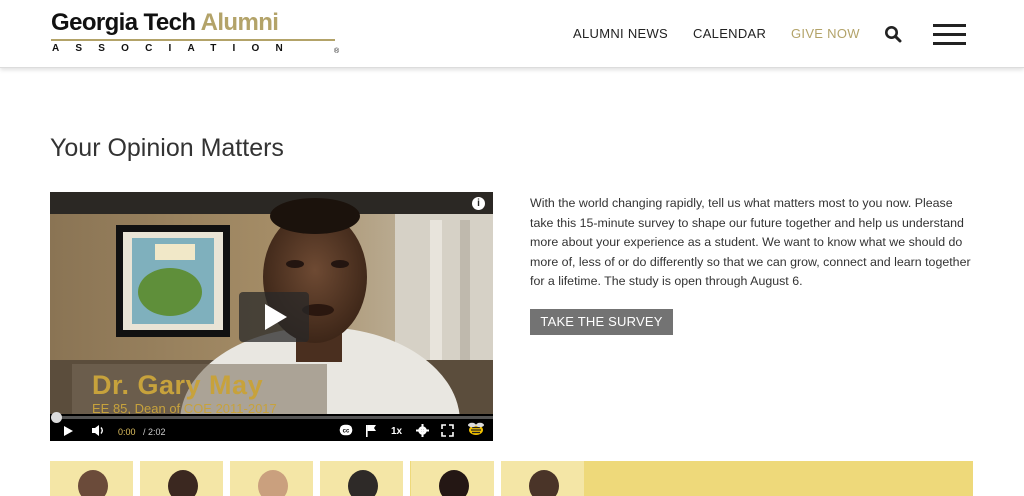  I want to click on info-icon: i, so click(478, 203).